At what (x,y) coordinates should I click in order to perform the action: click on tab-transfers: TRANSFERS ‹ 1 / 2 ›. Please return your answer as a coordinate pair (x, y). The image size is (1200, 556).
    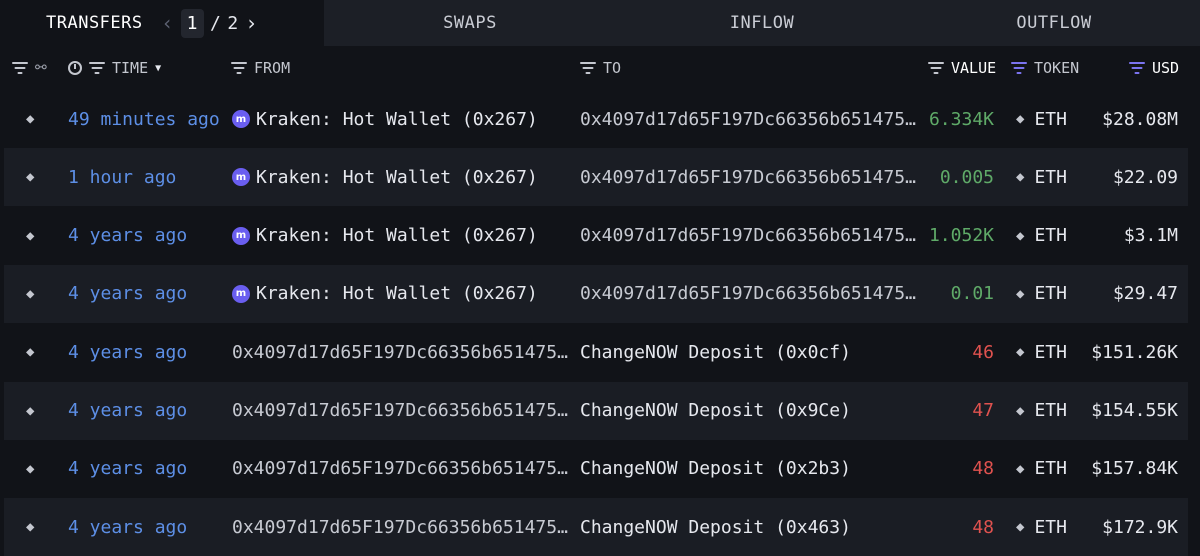
    Looking at the image, I should click on (162, 23).